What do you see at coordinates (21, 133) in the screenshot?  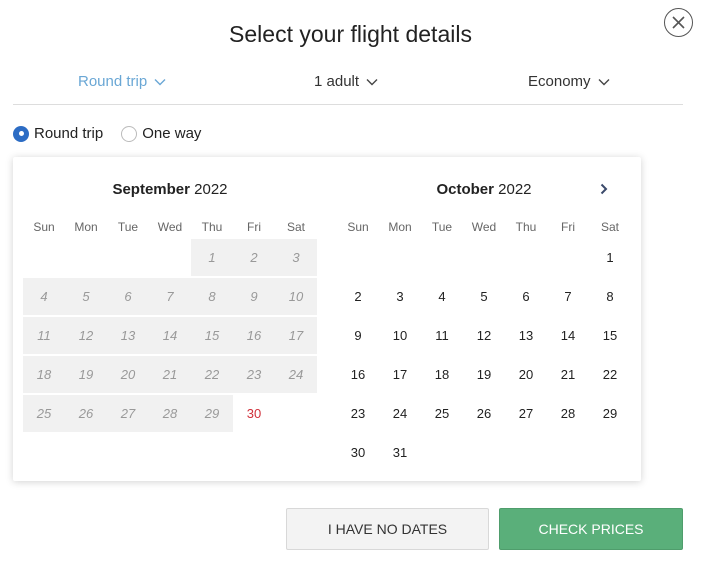 I see `radio-checked-icon` at bounding box center [21, 133].